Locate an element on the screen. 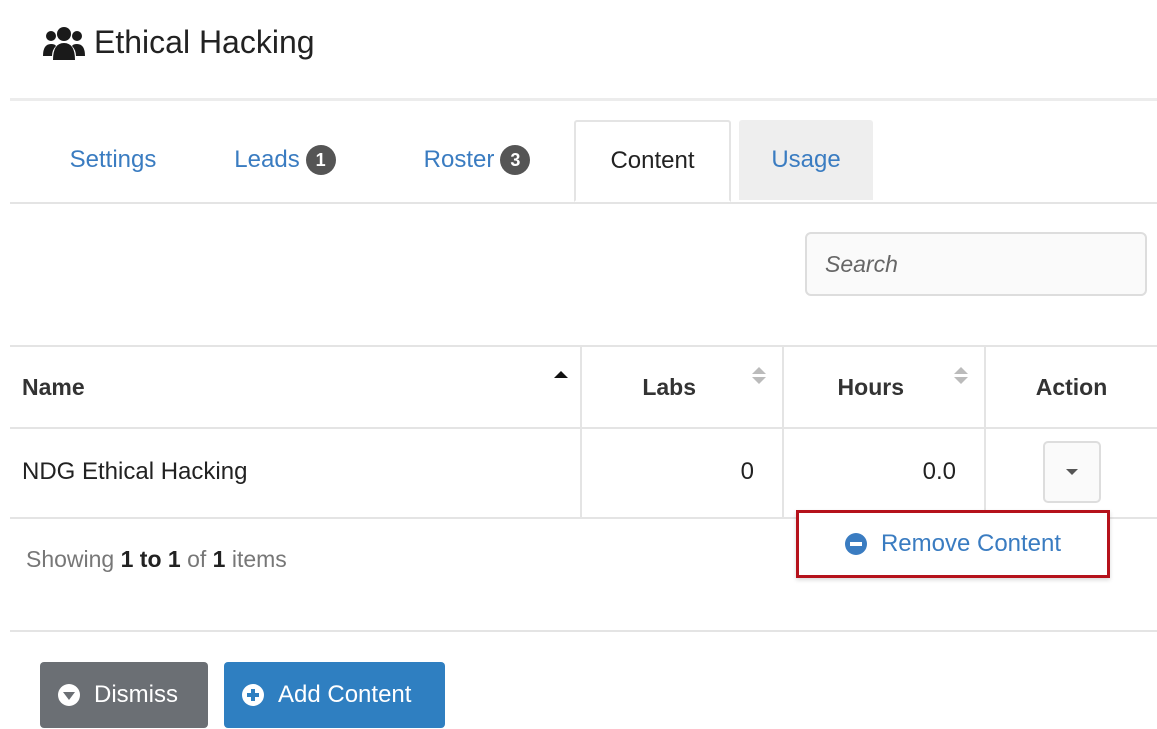 The image size is (1157, 729). tab-leads: Leads 1 is located at coordinates (285, 160).